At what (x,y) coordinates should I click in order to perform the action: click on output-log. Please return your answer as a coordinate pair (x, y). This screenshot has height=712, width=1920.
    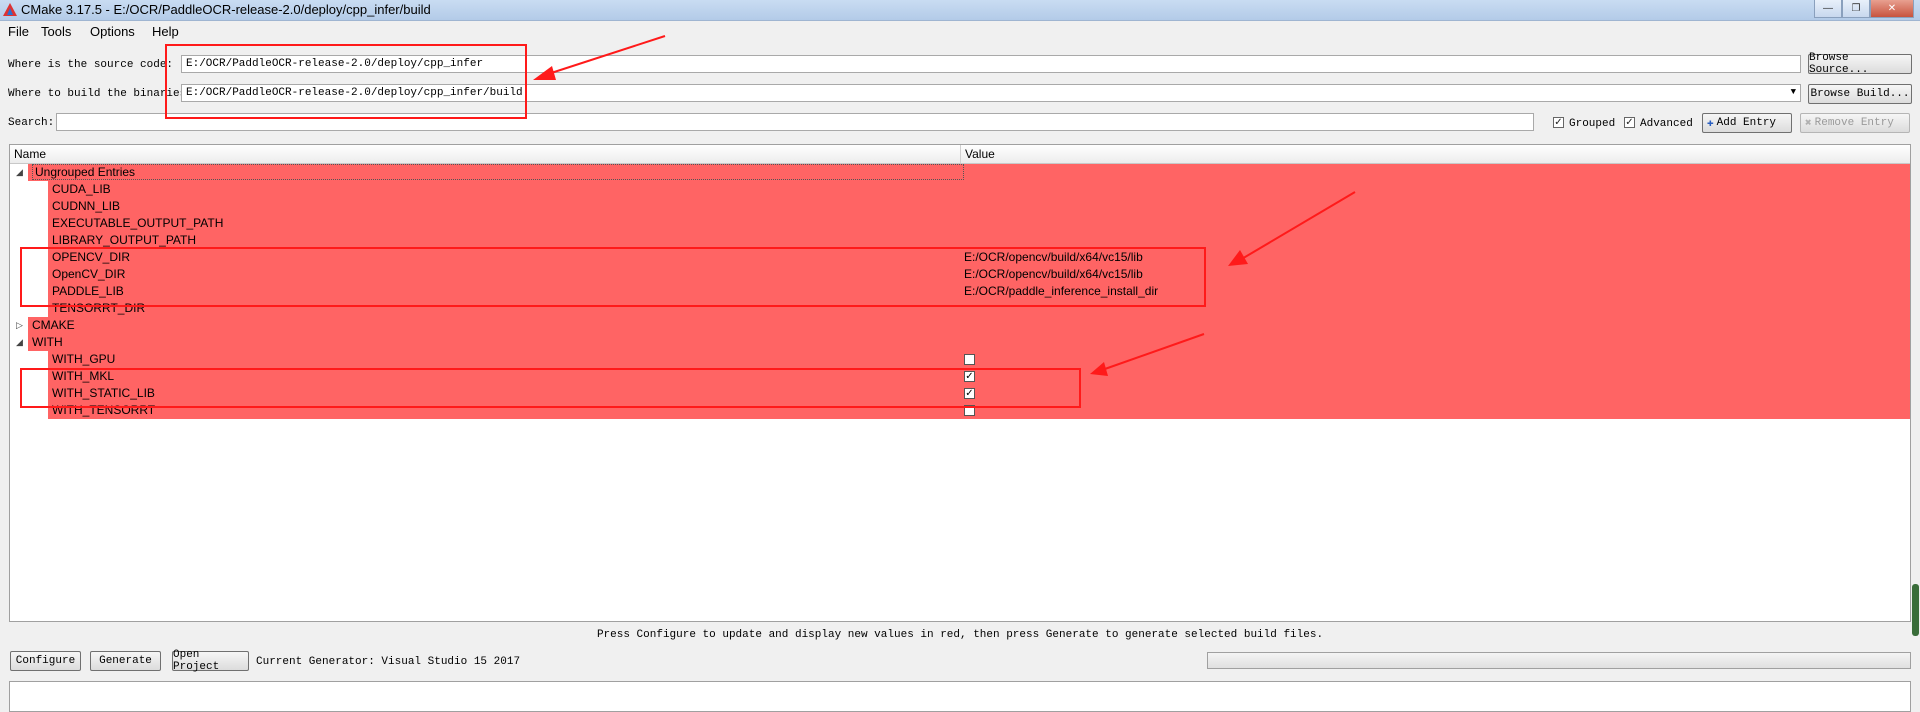
    Looking at the image, I should click on (960, 696).